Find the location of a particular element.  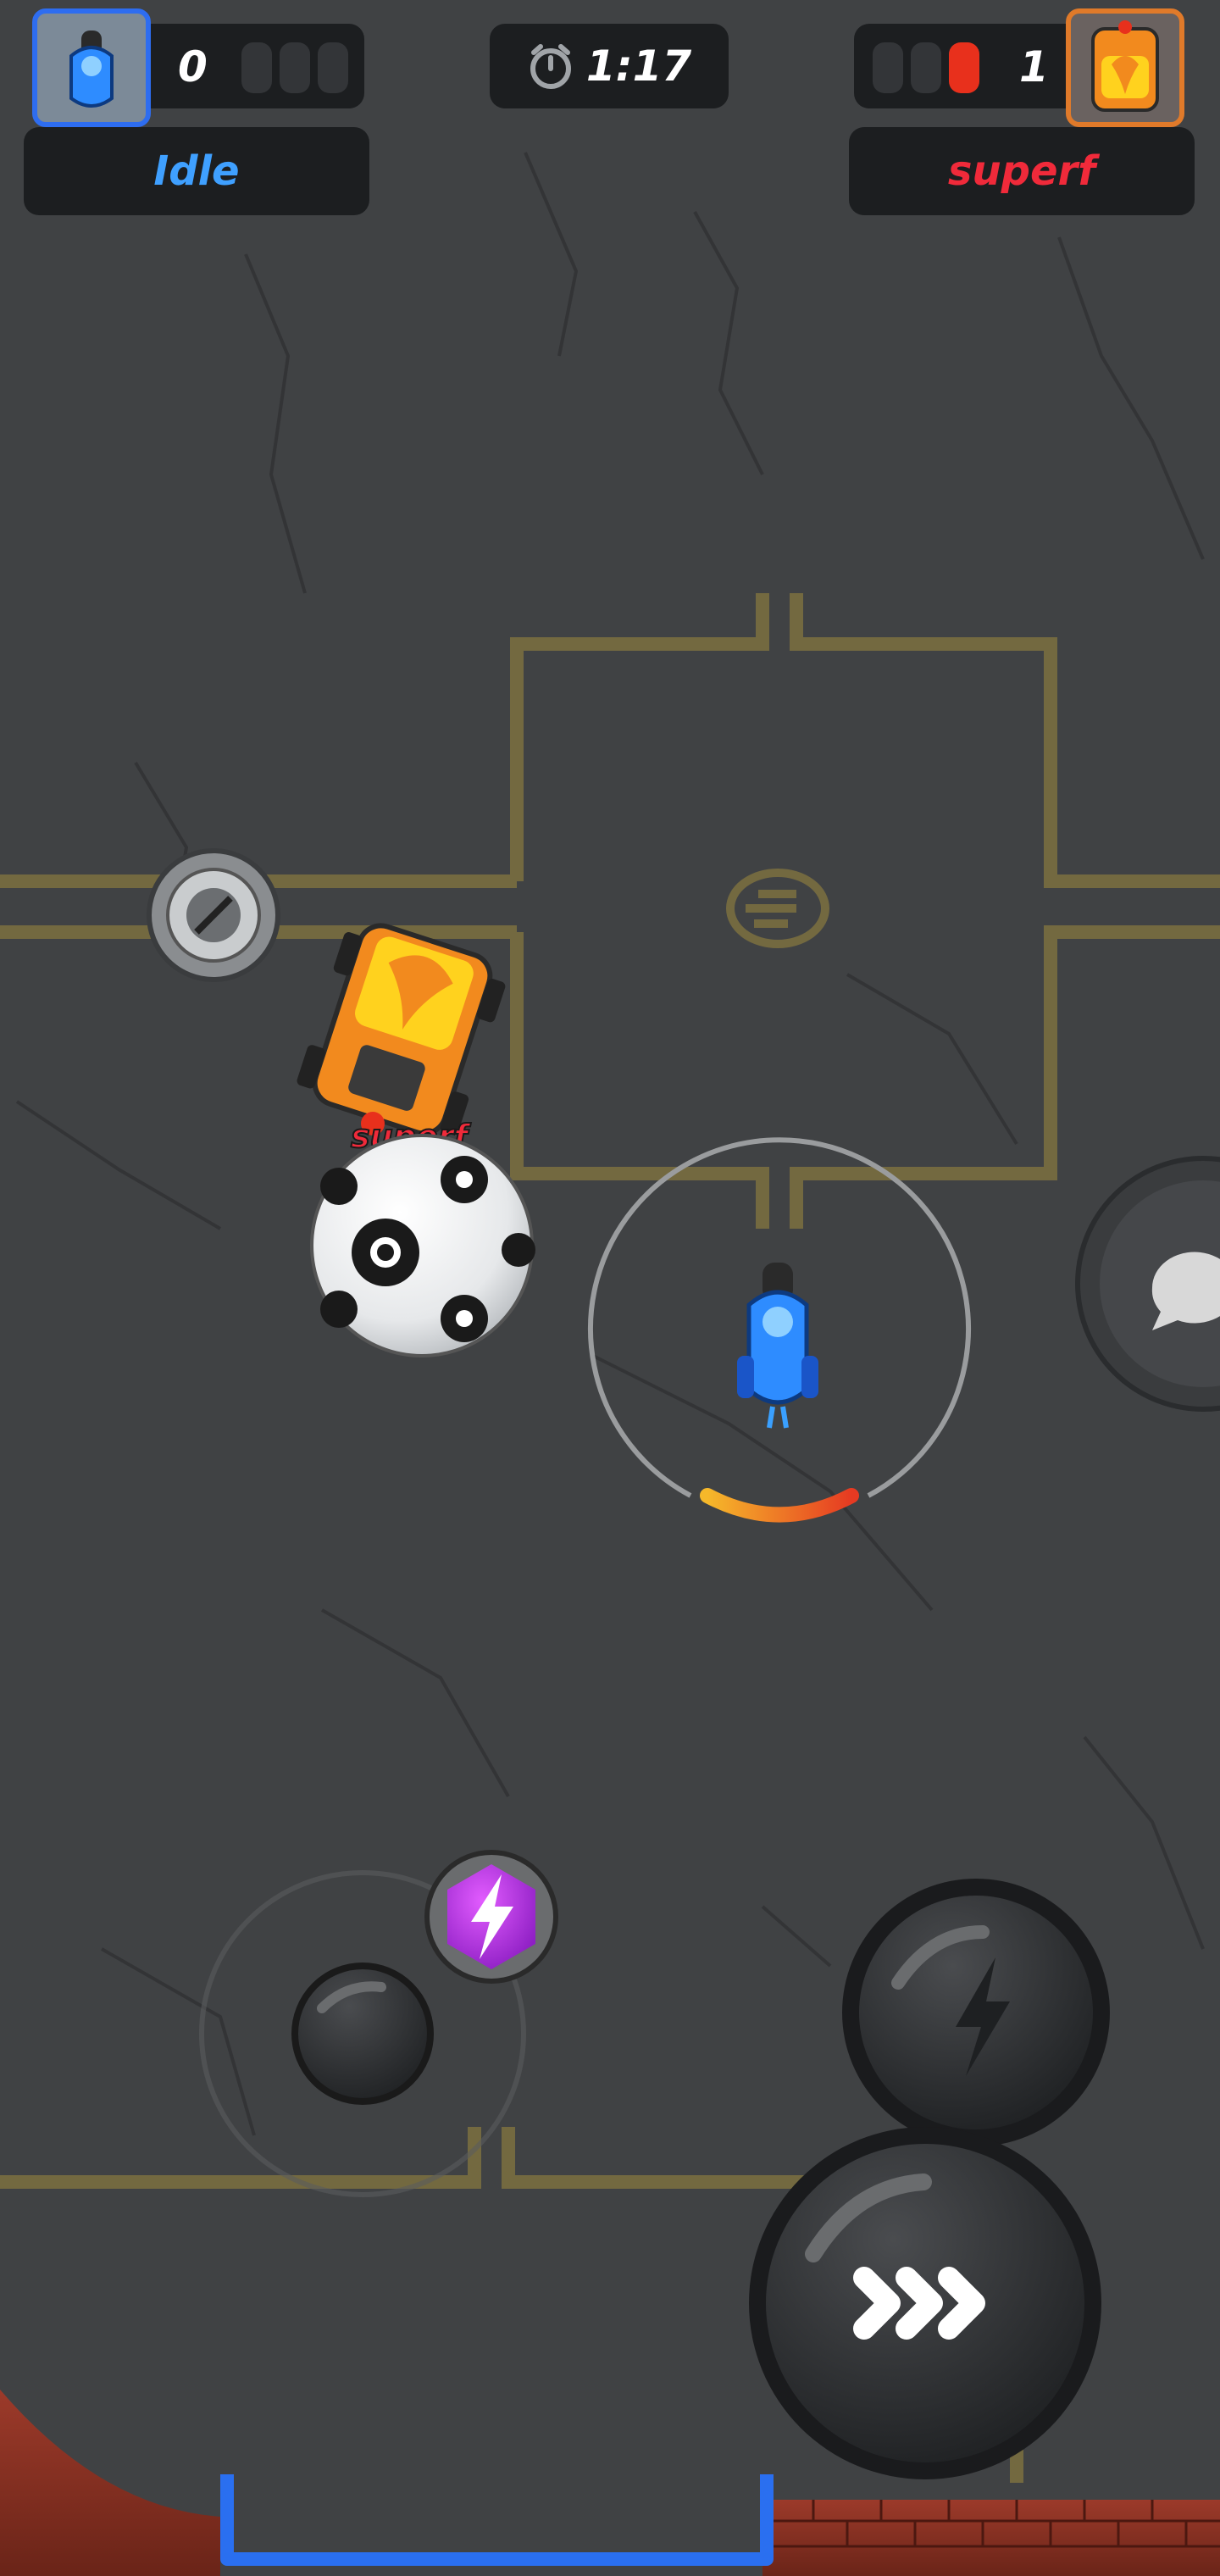

right-player-name: superf is located at coordinates (1021, 171).